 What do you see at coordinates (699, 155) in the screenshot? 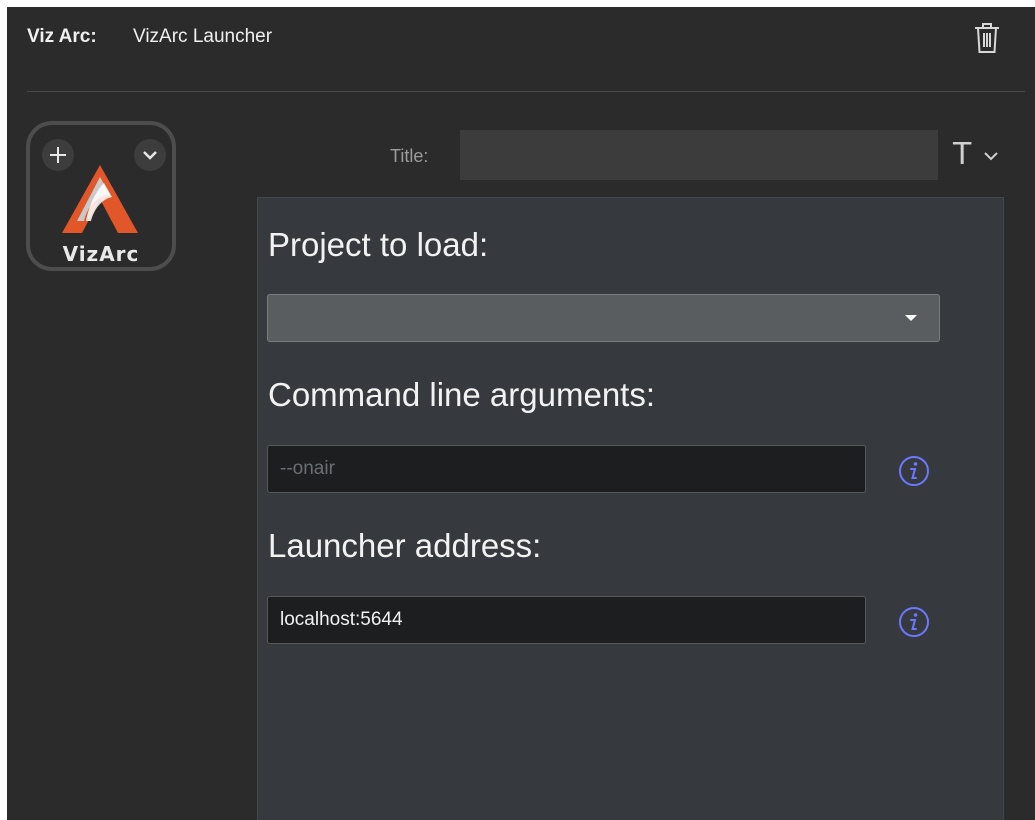
I see `title-input` at bounding box center [699, 155].